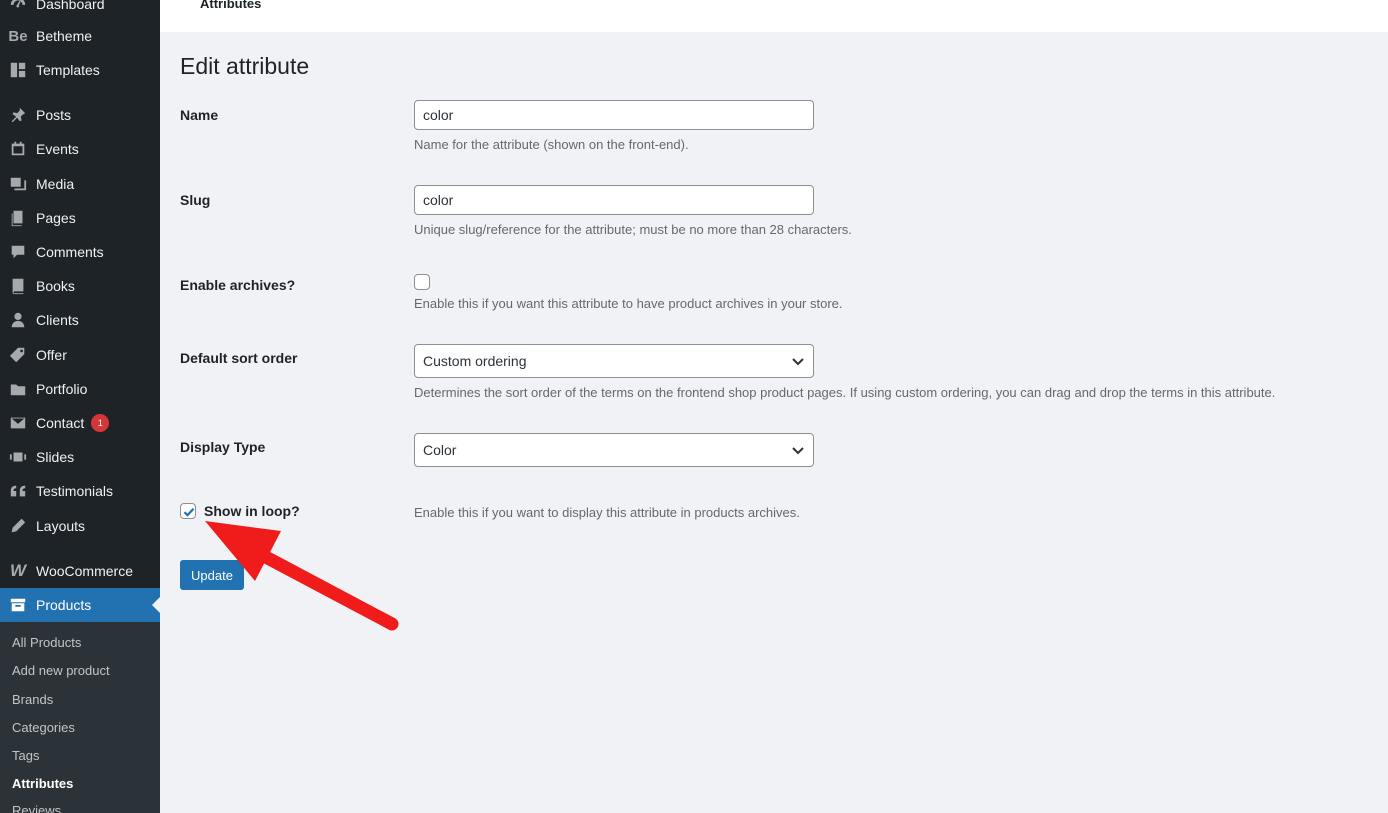 The width and height of the screenshot is (1388, 813). I want to click on submenu-item-categories: Categories, so click(43, 727).